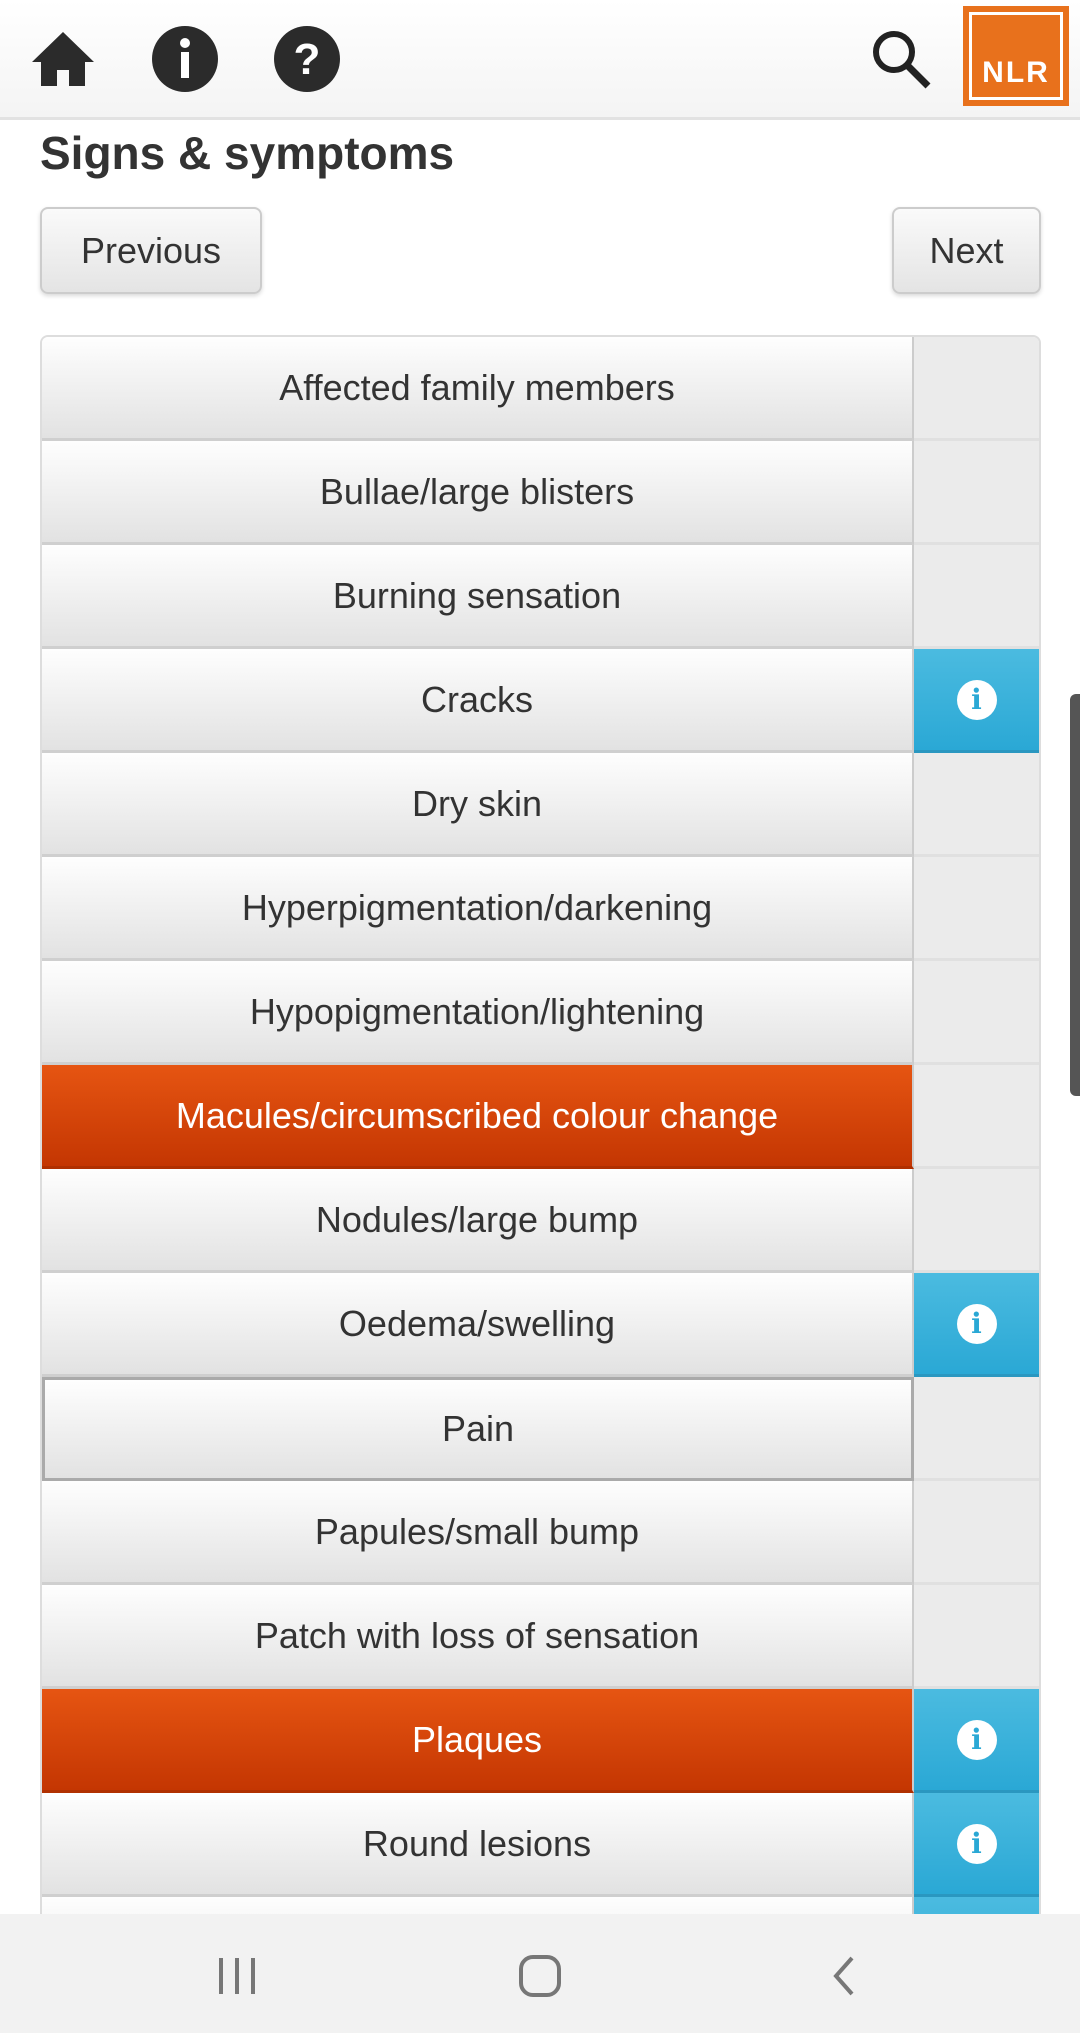  Describe the element at coordinates (151, 250) in the screenshot. I see `previous-button: Previous` at that location.